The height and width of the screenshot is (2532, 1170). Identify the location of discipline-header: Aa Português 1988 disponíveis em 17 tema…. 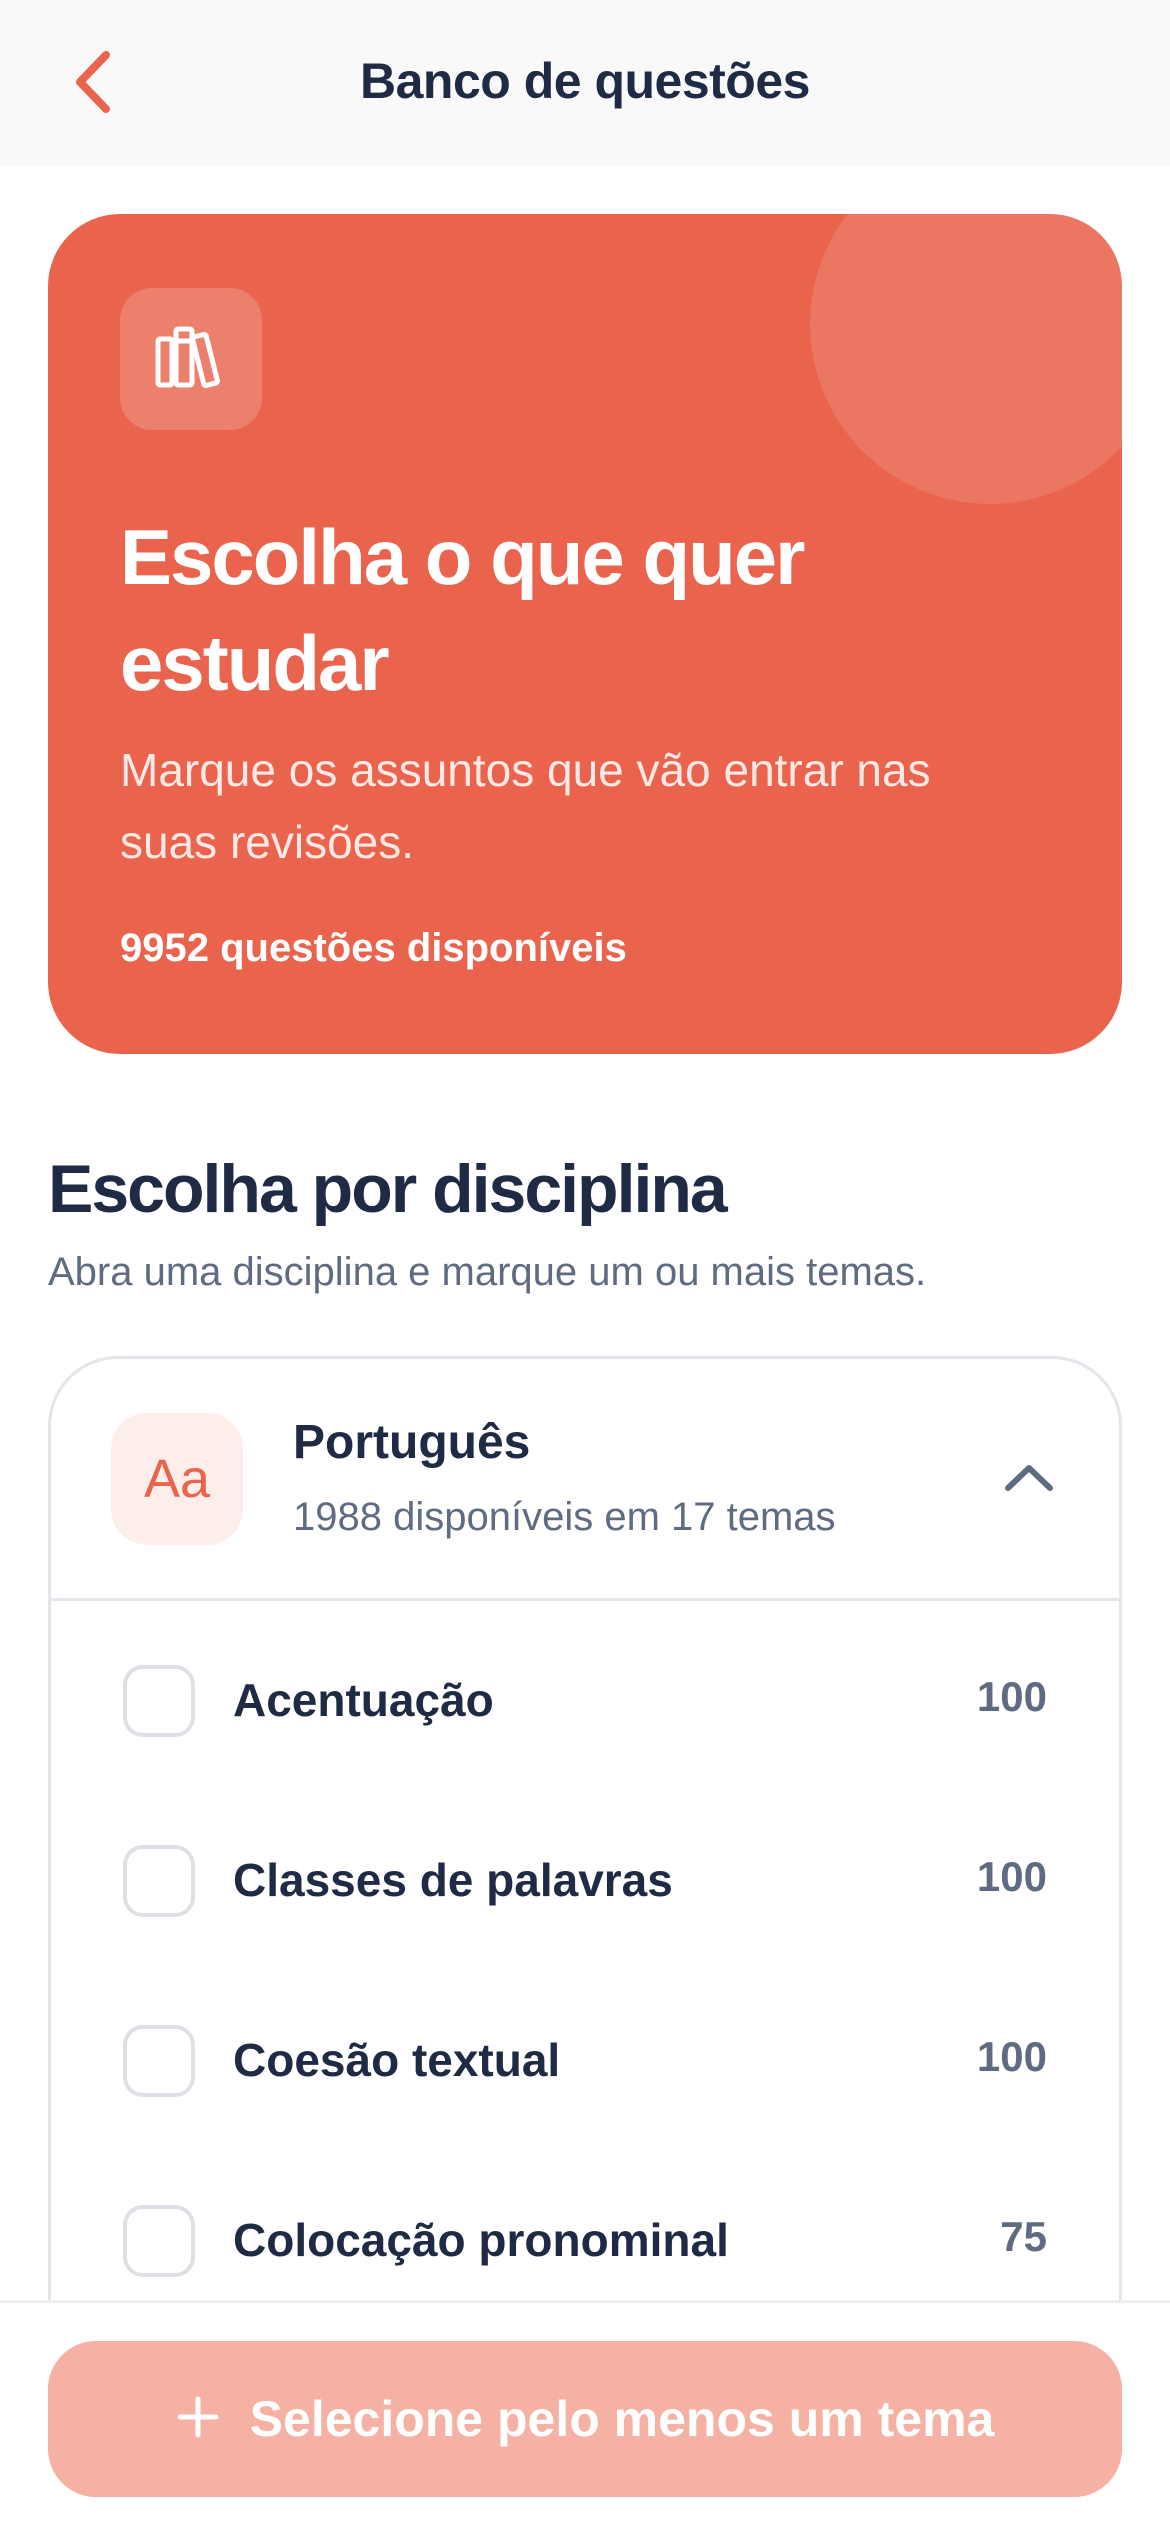
(585, 1480).